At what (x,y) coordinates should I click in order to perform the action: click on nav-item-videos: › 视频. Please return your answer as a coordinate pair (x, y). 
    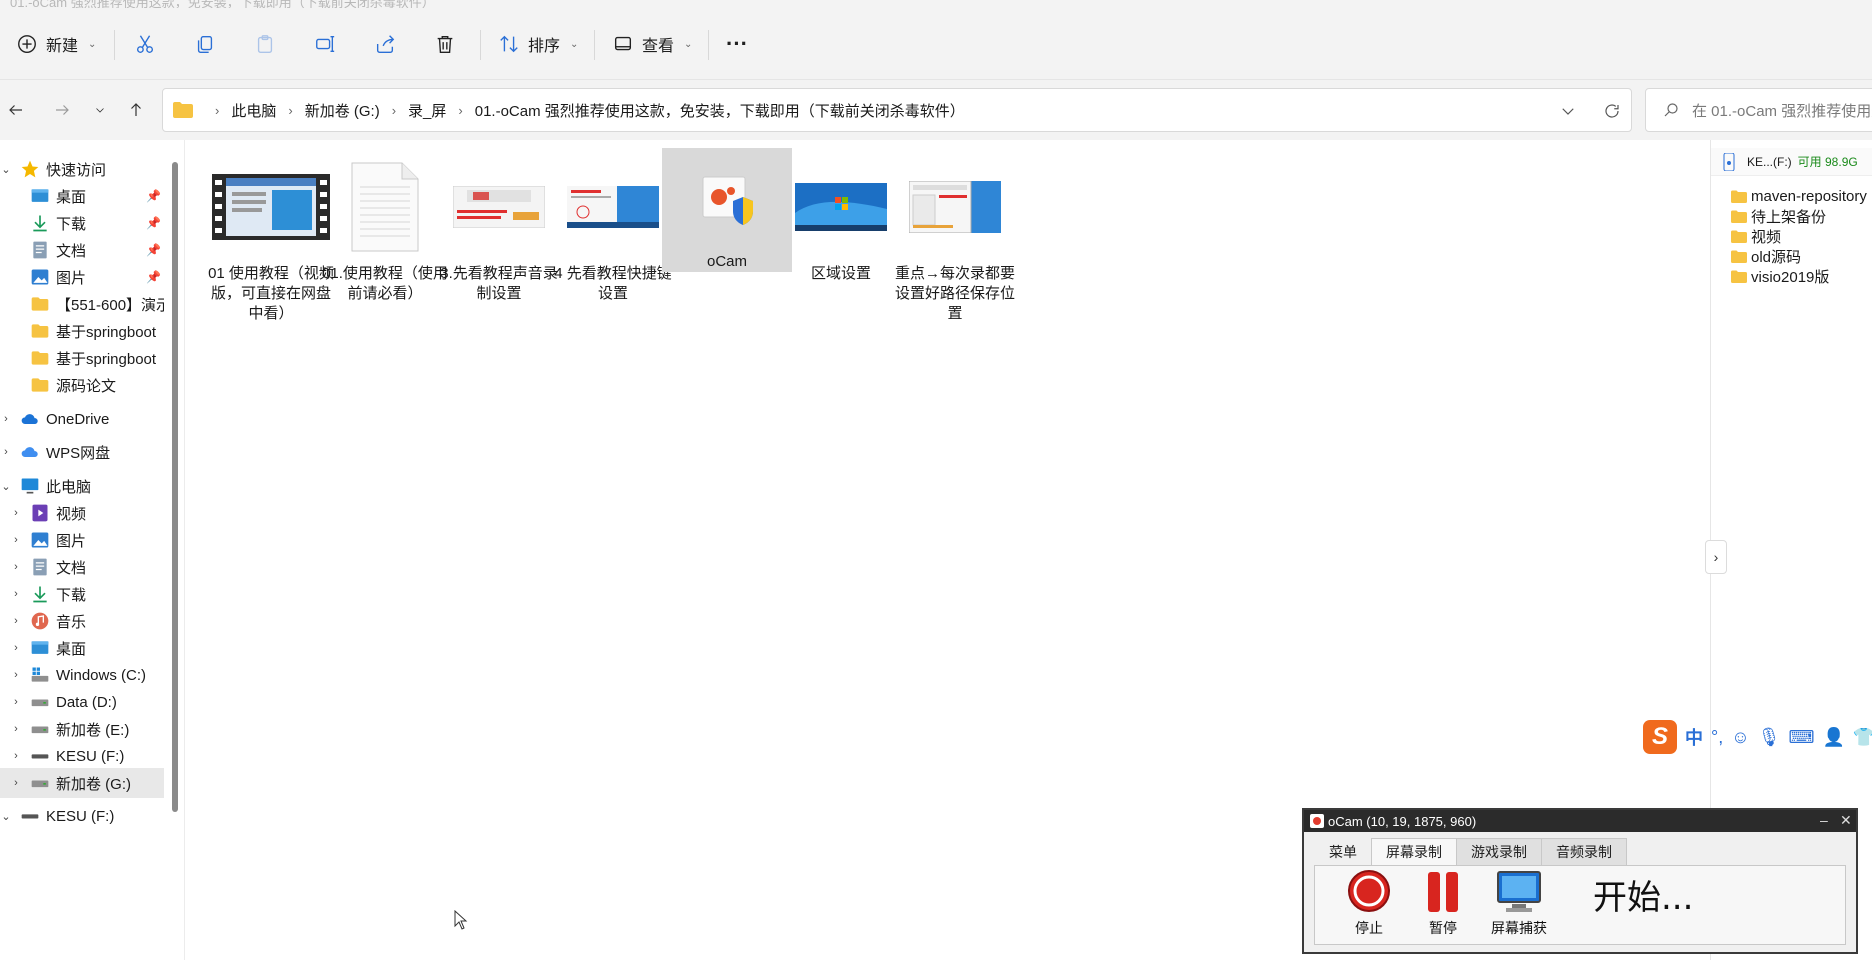
    Looking at the image, I should click on (82, 513).